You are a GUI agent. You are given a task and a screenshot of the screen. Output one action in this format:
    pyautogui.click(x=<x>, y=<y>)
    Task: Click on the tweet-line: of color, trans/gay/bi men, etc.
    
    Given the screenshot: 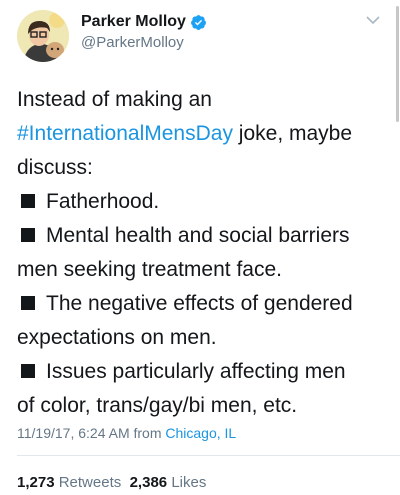 What is the action you would take?
    pyautogui.click(x=204, y=406)
    